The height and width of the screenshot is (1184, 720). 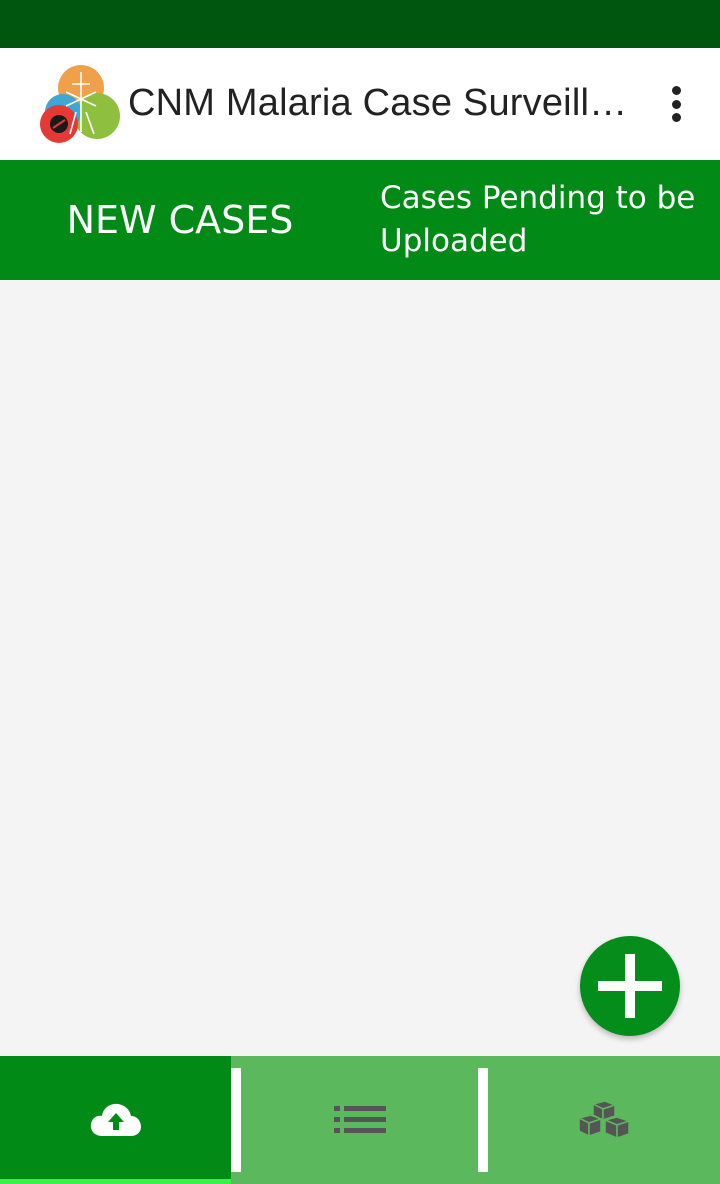 What do you see at coordinates (360, 24) in the screenshot?
I see `status-bar` at bounding box center [360, 24].